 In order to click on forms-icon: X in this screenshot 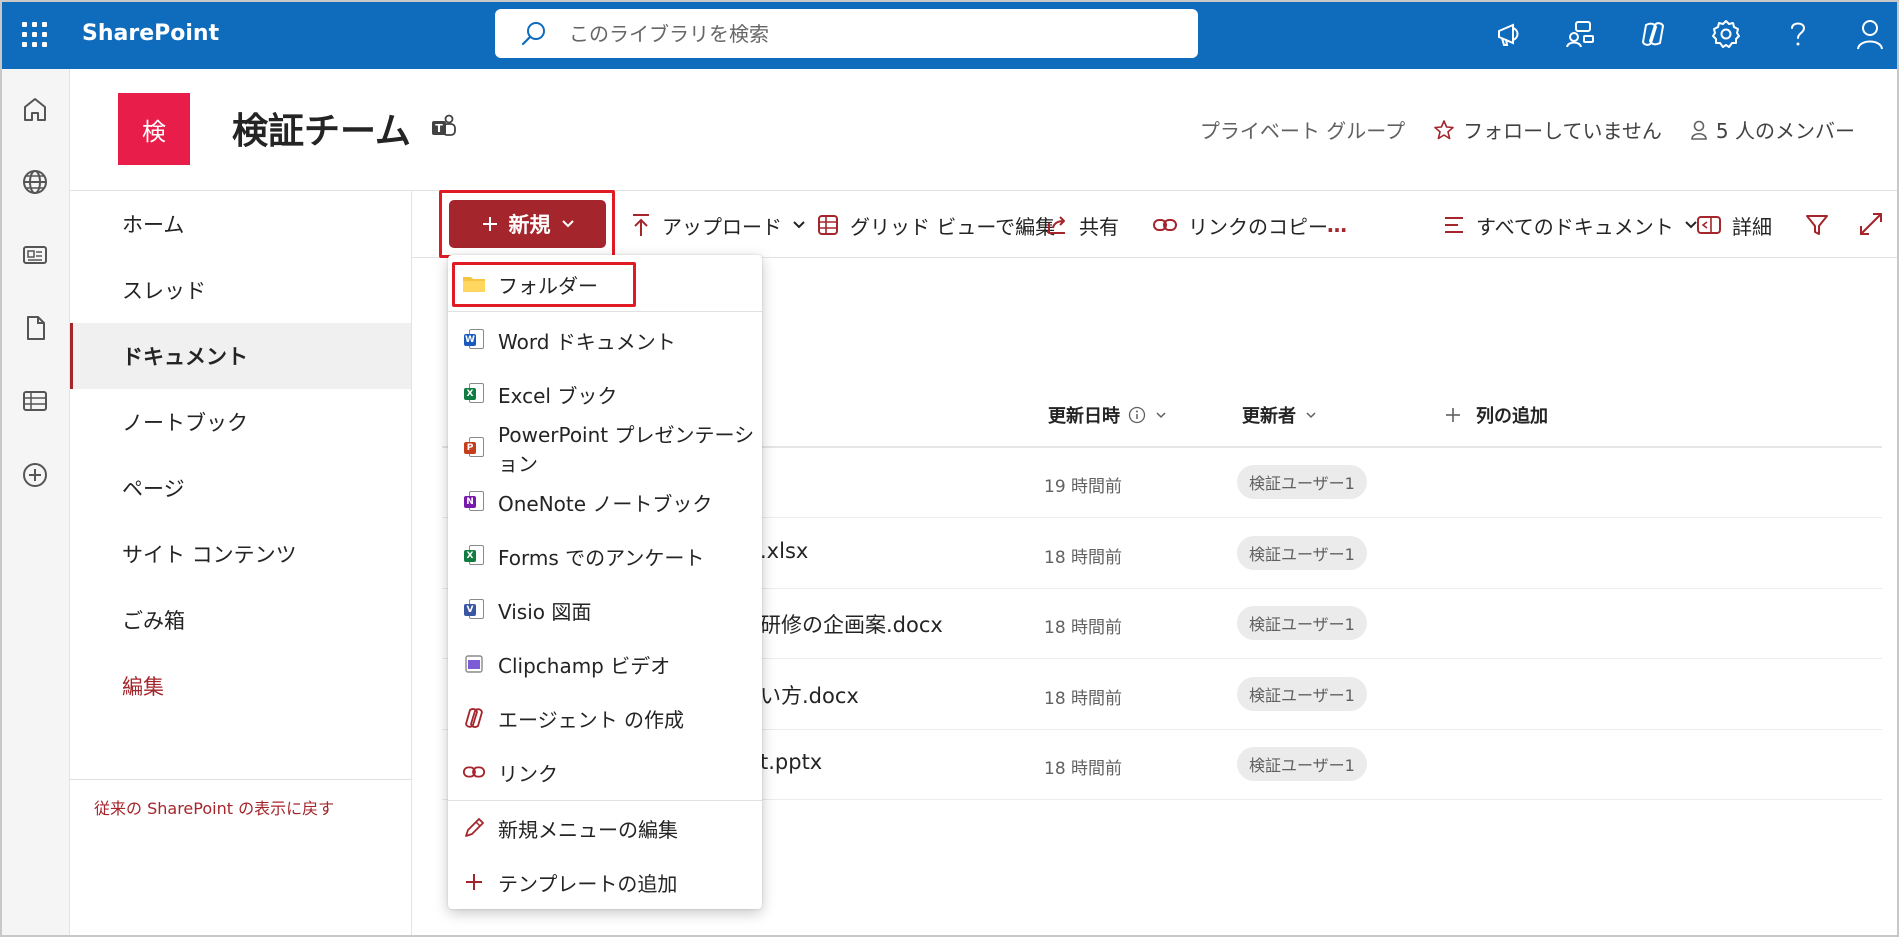, I will do `click(474, 556)`.